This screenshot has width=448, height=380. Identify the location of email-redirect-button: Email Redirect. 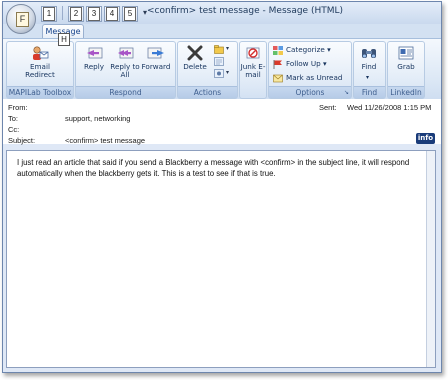
(40, 64).